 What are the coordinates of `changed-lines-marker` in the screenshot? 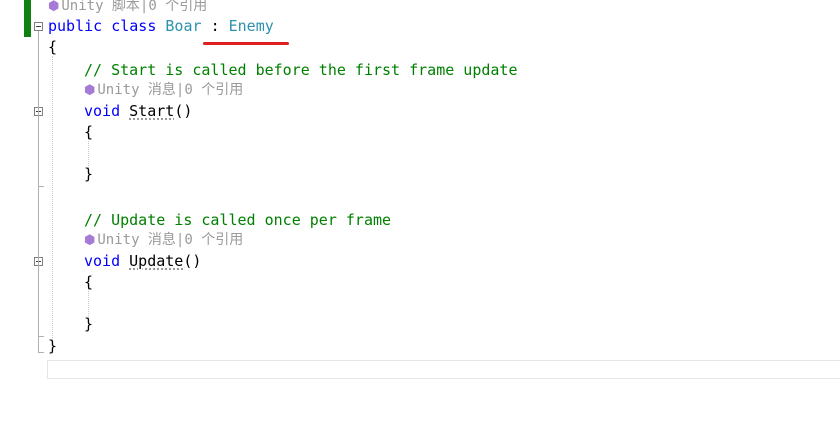 It's located at (27, 18).